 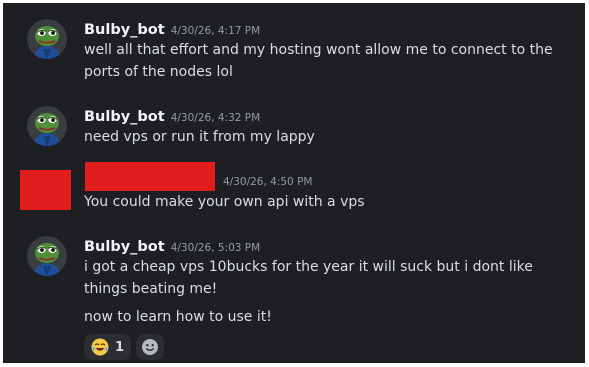 What do you see at coordinates (224, 202) in the screenshot?
I see `message-content: You could make your own api with a vps` at bounding box center [224, 202].